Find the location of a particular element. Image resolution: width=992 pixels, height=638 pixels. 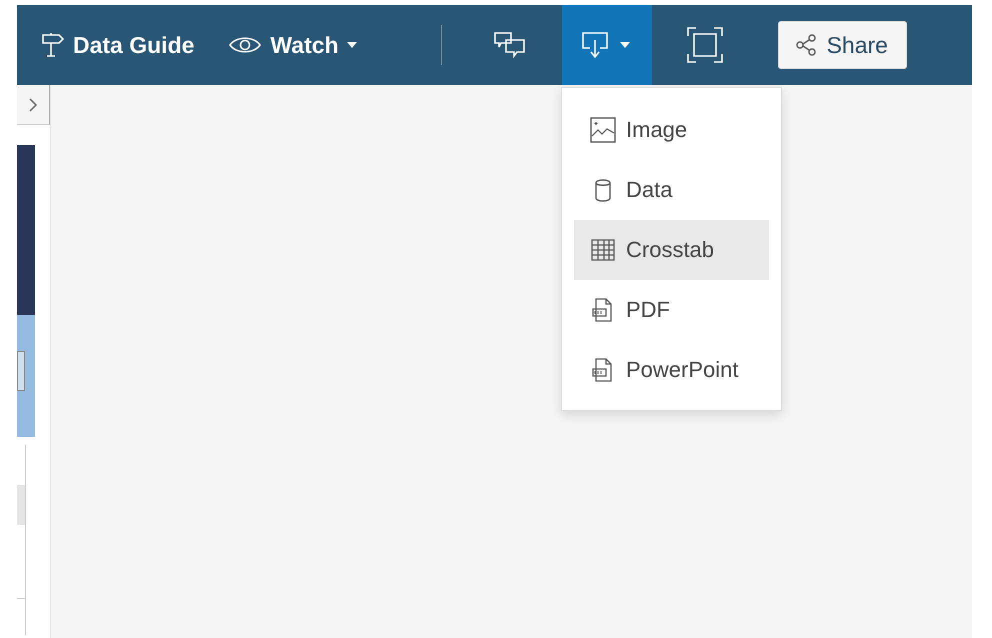

table-icon is located at coordinates (603, 250).